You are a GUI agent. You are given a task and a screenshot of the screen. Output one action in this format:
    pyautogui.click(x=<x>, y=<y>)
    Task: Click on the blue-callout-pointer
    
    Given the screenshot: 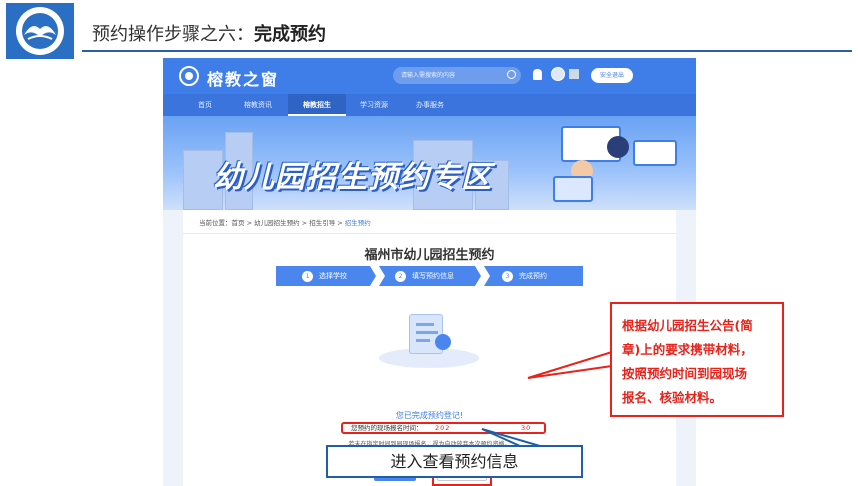 What is the action you would take?
    pyautogui.click(x=511, y=437)
    